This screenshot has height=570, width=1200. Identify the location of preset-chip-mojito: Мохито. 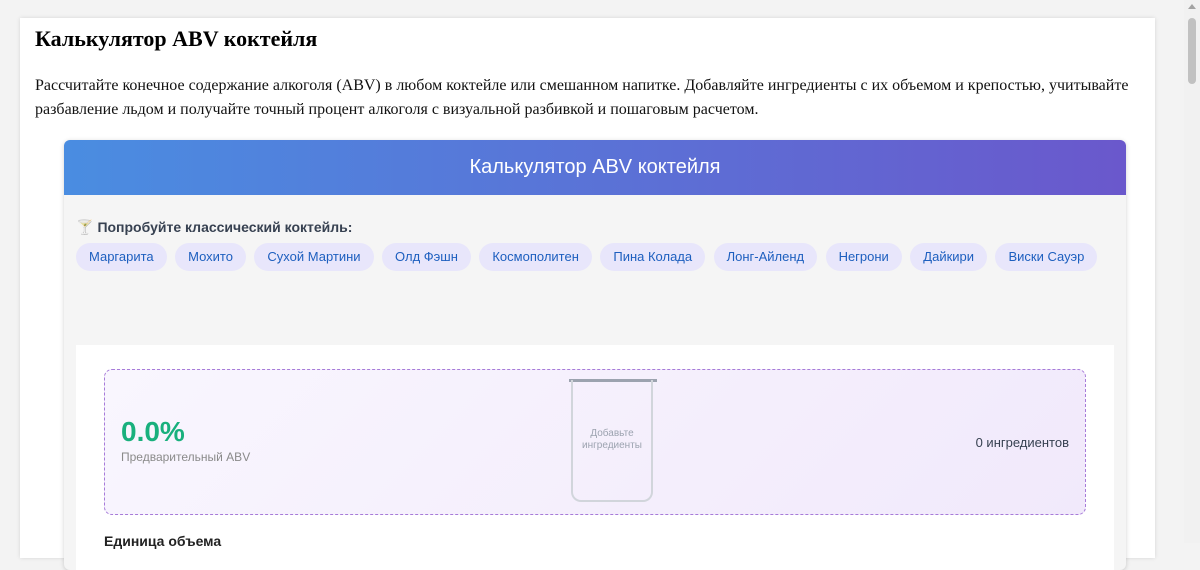
(210, 257).